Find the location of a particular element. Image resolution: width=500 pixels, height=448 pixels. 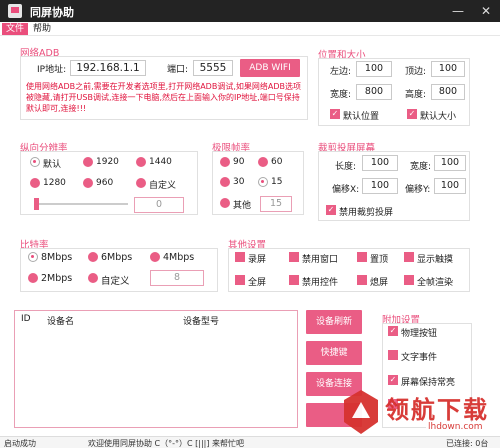

bitrate-2mbps-radio is located at coordinates (33, 278).